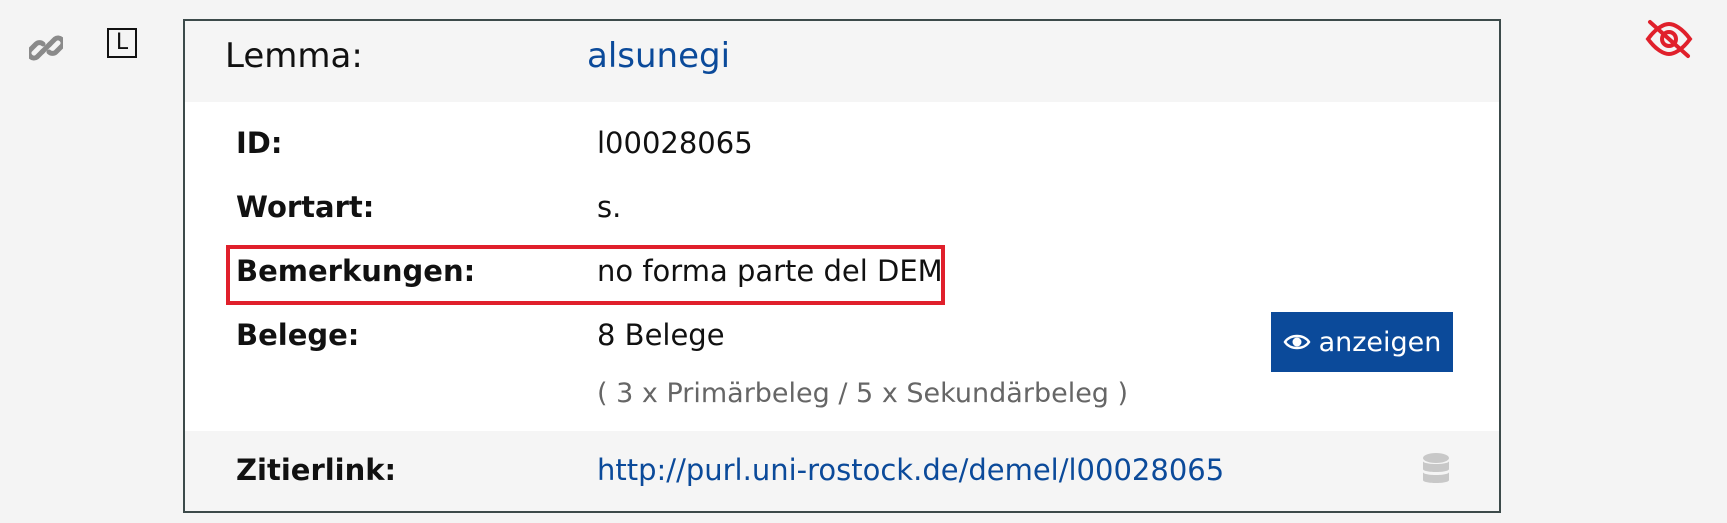 This screenshot has width=1727, height=523. Describe the element at coordinates (770, 271) in the screenshot. I see `bemerkungen-value: no forma parte del DEM` at that location.